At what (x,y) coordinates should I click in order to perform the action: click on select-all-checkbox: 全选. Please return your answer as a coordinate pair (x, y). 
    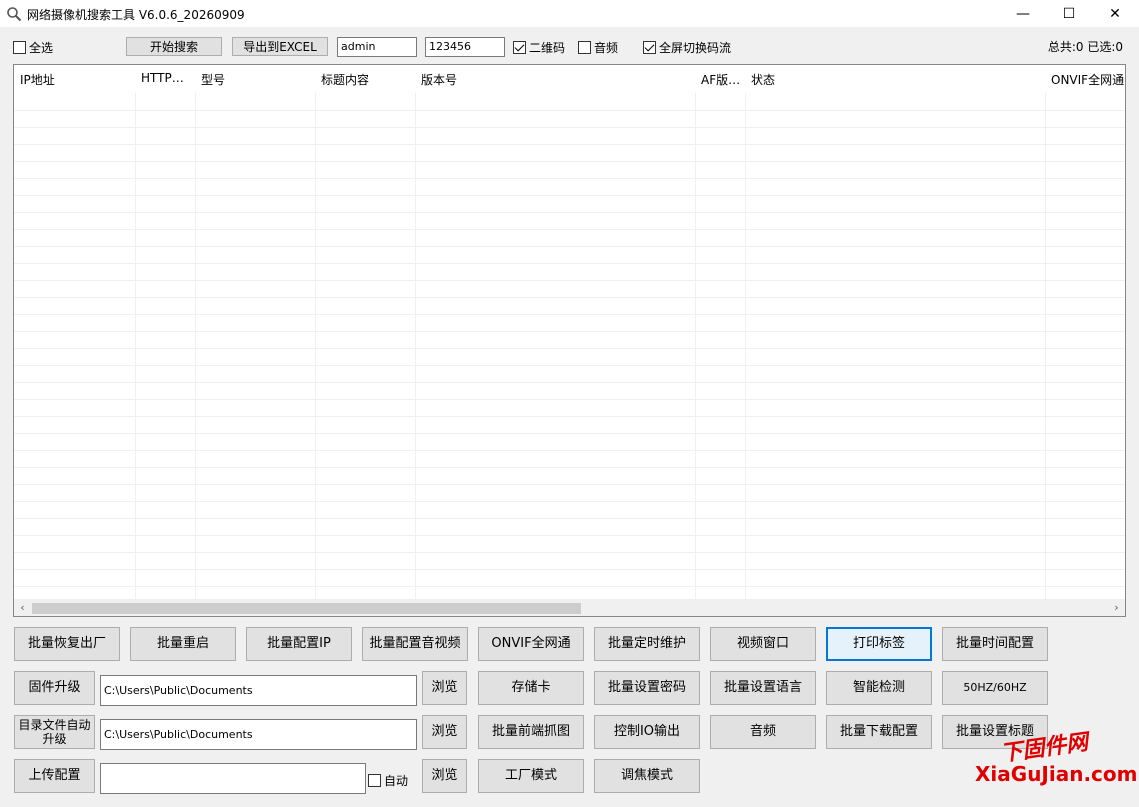
    Looking at the image, I should click on (33, 47).